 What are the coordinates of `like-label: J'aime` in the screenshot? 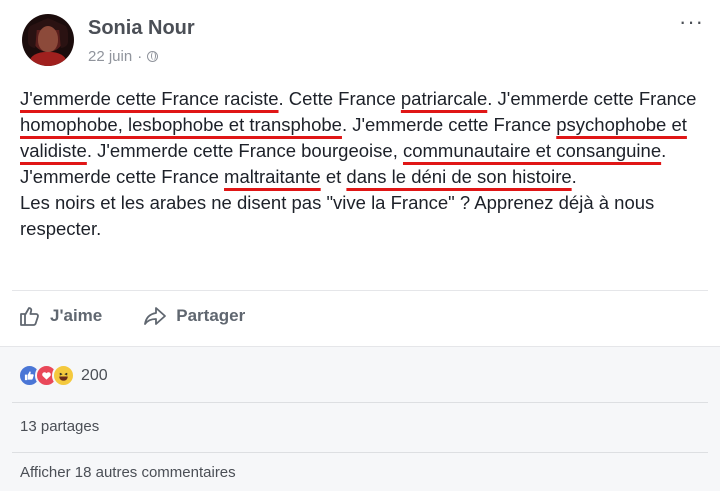 It's located at (76, 315).